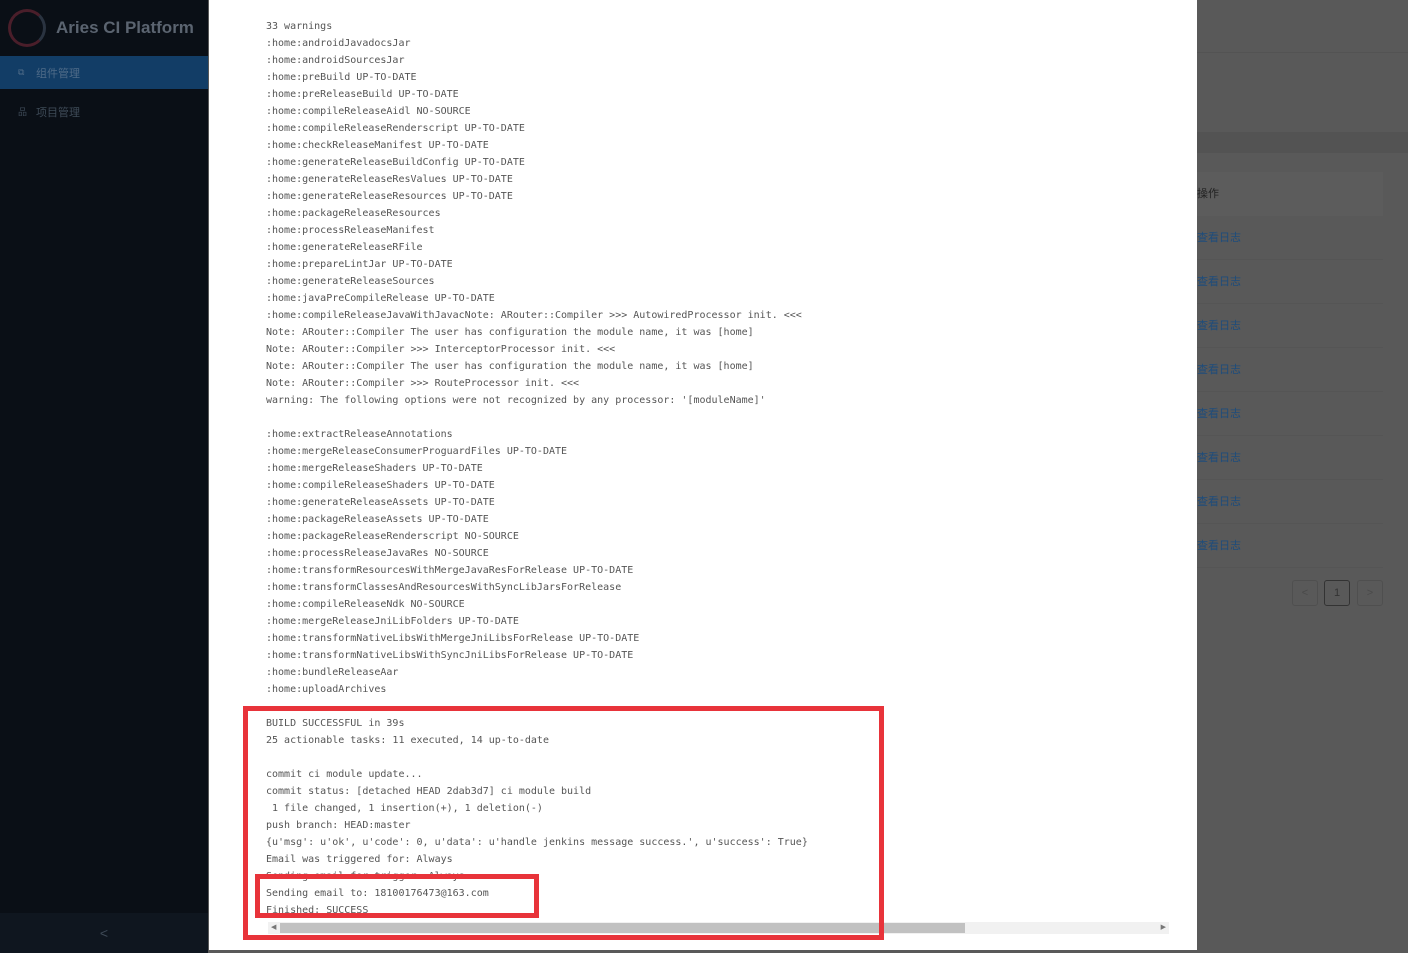 This screenshot has height=953, width=1408. Describe the element at coordinates (21, 72) in the screenshot. I see `component-icon: ⧉` at that location.